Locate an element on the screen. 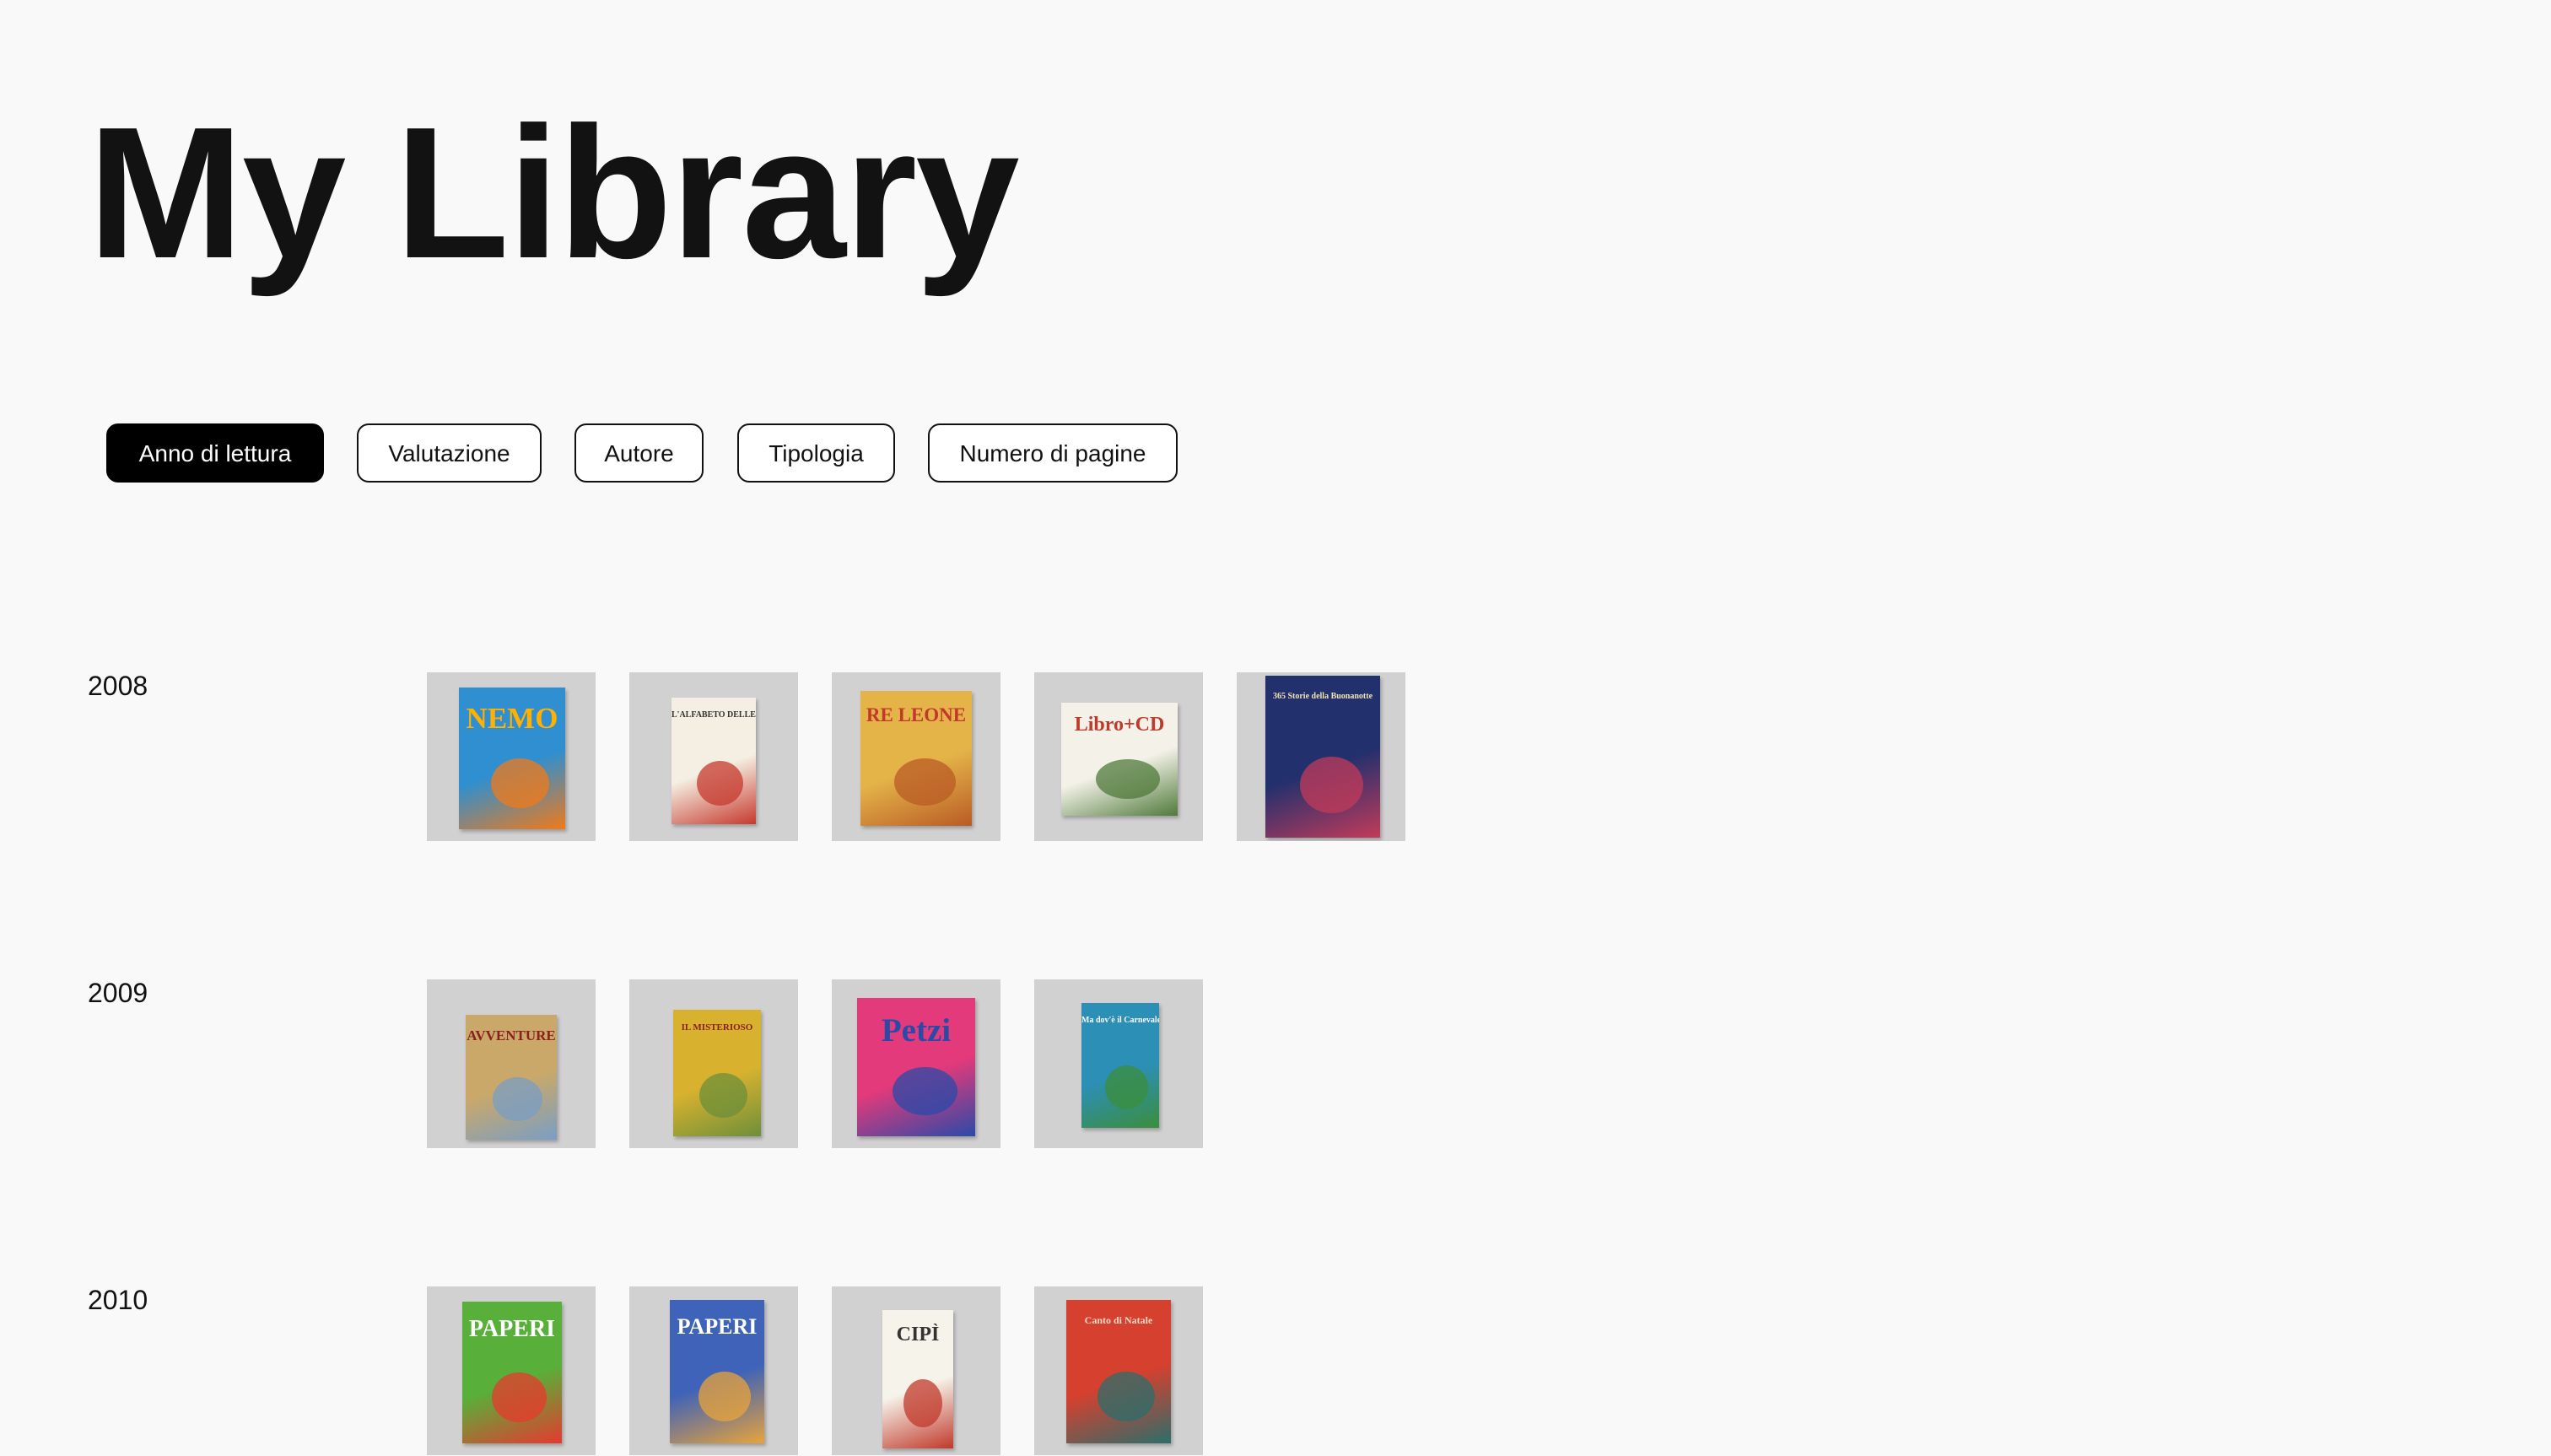 The width and height of the screenshot is (2551, 1456). book-cover: Canto di Natale is located at coordinates (1118, 1371).